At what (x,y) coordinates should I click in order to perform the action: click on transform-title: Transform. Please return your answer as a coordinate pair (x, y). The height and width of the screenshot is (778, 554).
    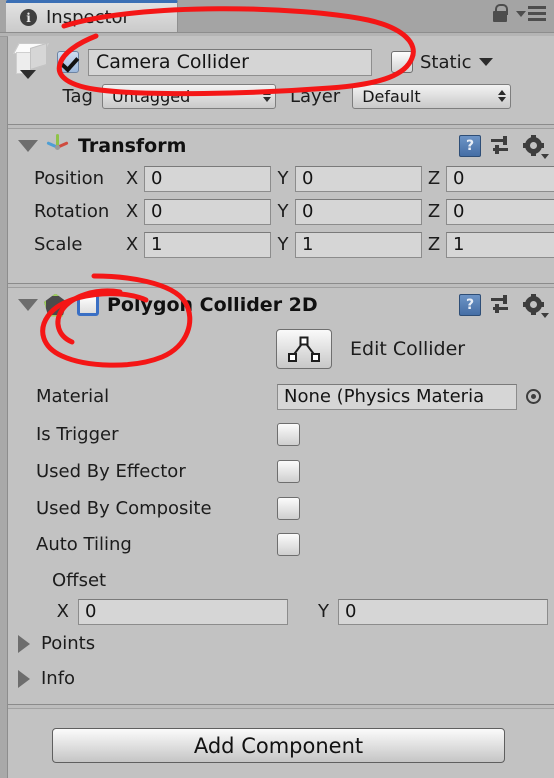
    Looking at the image, I should click on (132, 146).